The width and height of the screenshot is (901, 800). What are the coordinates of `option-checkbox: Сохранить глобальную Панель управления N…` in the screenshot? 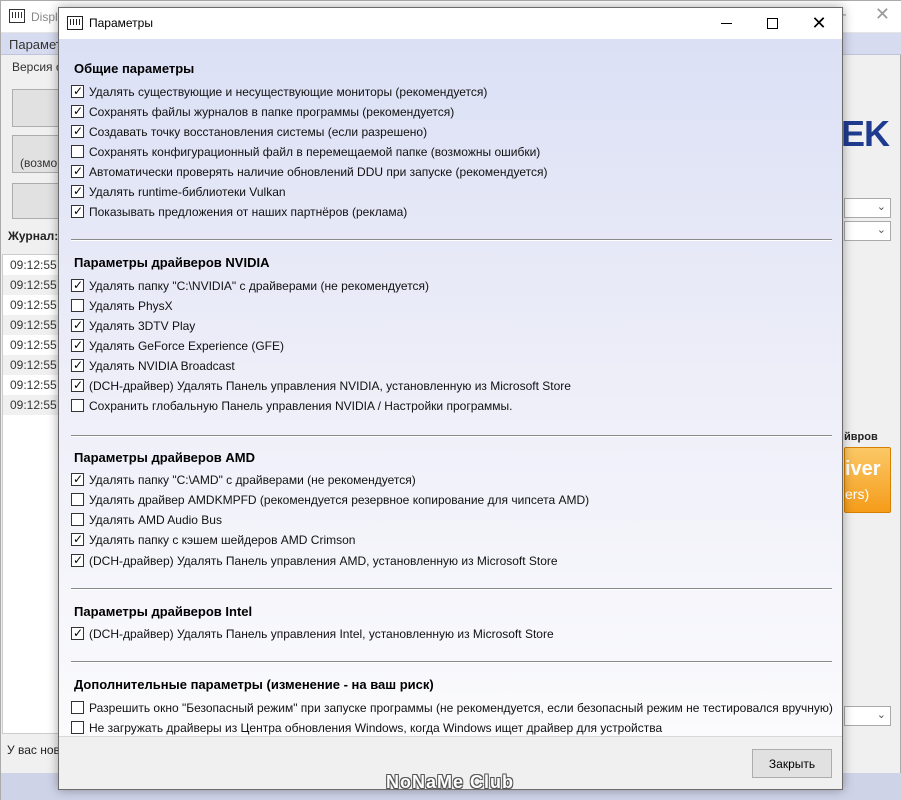 It's located at (292, 407).